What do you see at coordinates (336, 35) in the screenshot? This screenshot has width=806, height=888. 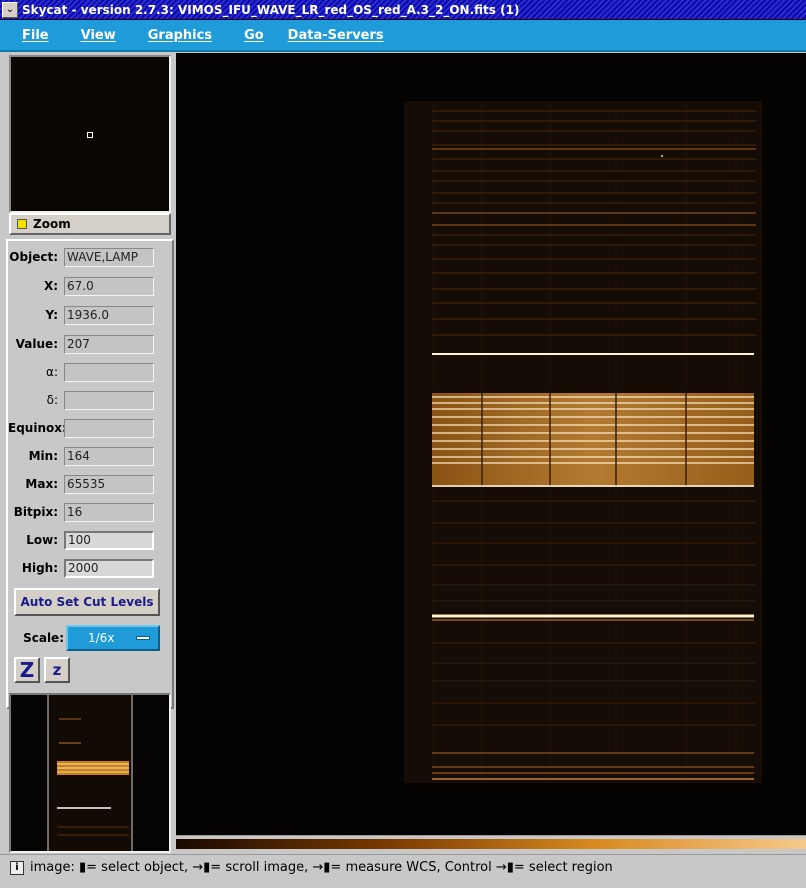 I see `menu-data-servers: Data-Servers` at bounding box center [336, 35].